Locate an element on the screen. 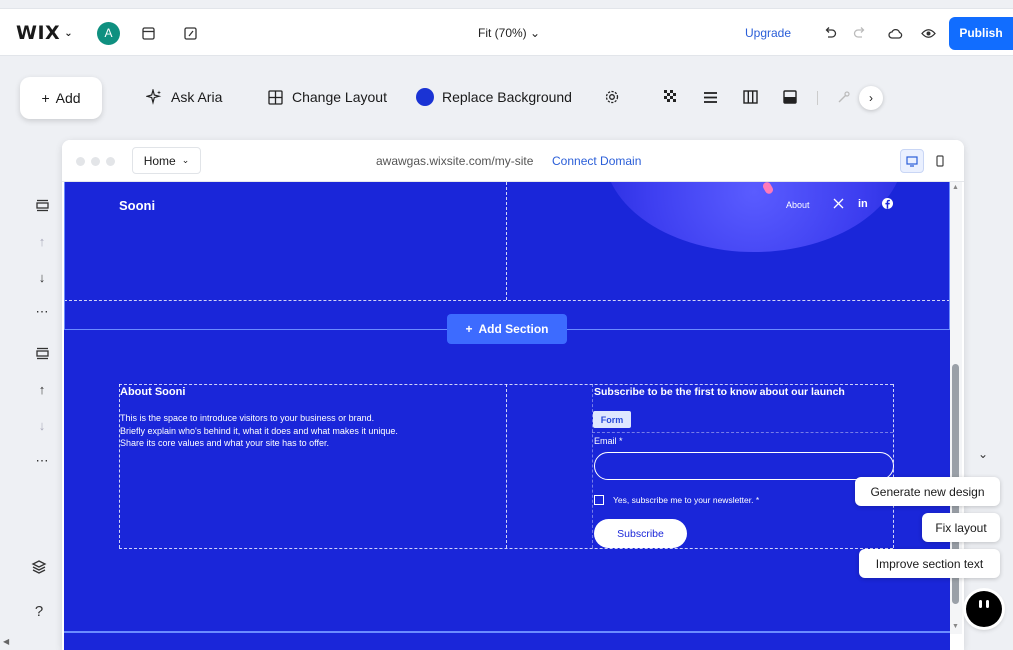  bottom-fill-icon is located at coordinates (790, 97).